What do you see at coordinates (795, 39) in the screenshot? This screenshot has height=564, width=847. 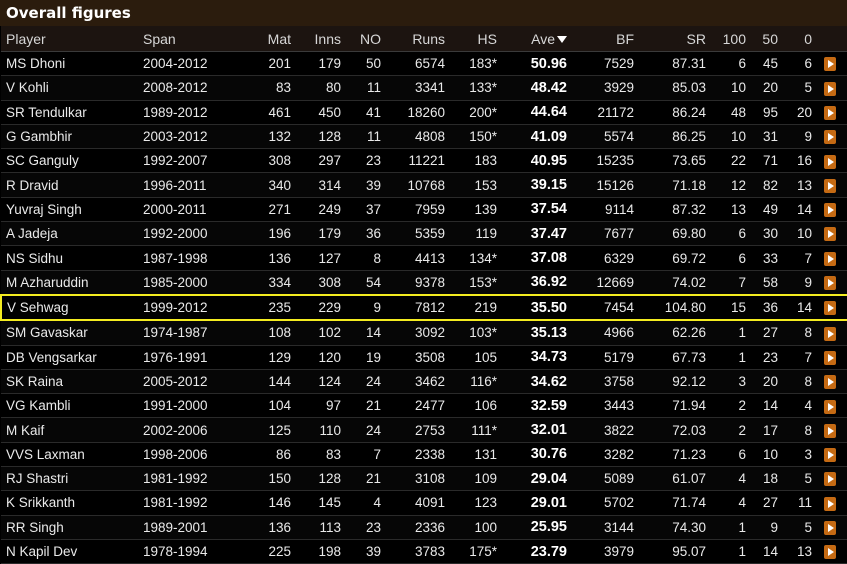 I see `col-0: 0` at bounding box center [795, 39].